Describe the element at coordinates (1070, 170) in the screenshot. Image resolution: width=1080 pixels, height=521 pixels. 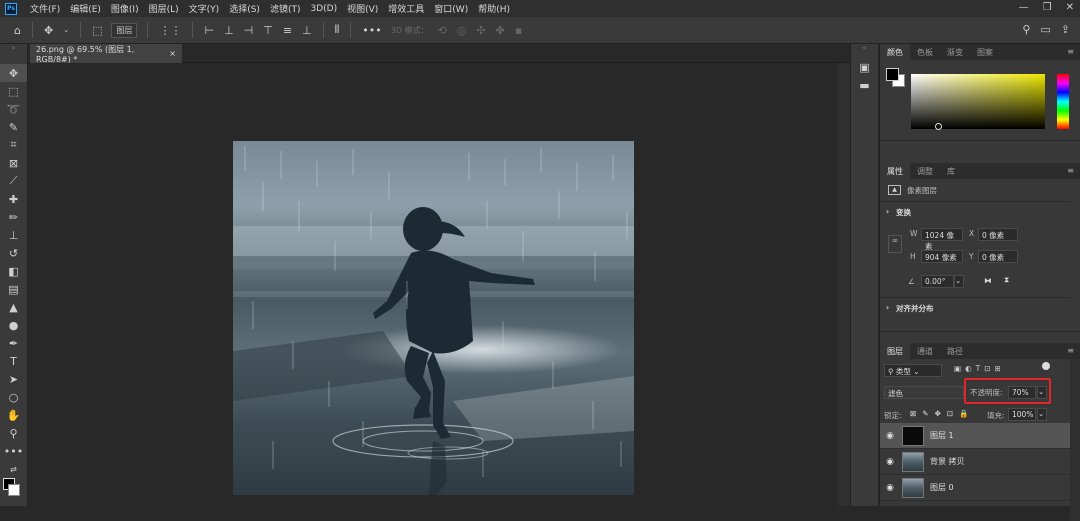
I see `panel-menu-icon: ≡` at that location.